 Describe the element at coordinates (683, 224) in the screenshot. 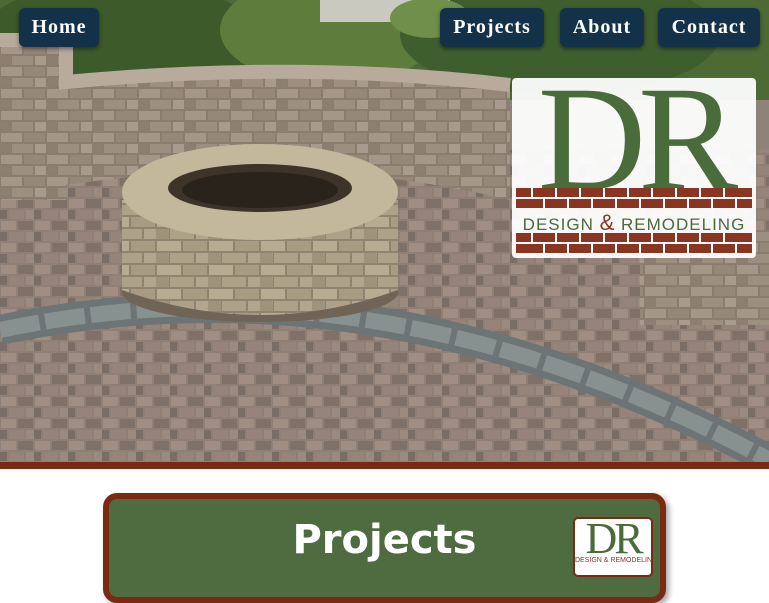

I see `logo-tagline-remodeling: REMODELING` at that location.